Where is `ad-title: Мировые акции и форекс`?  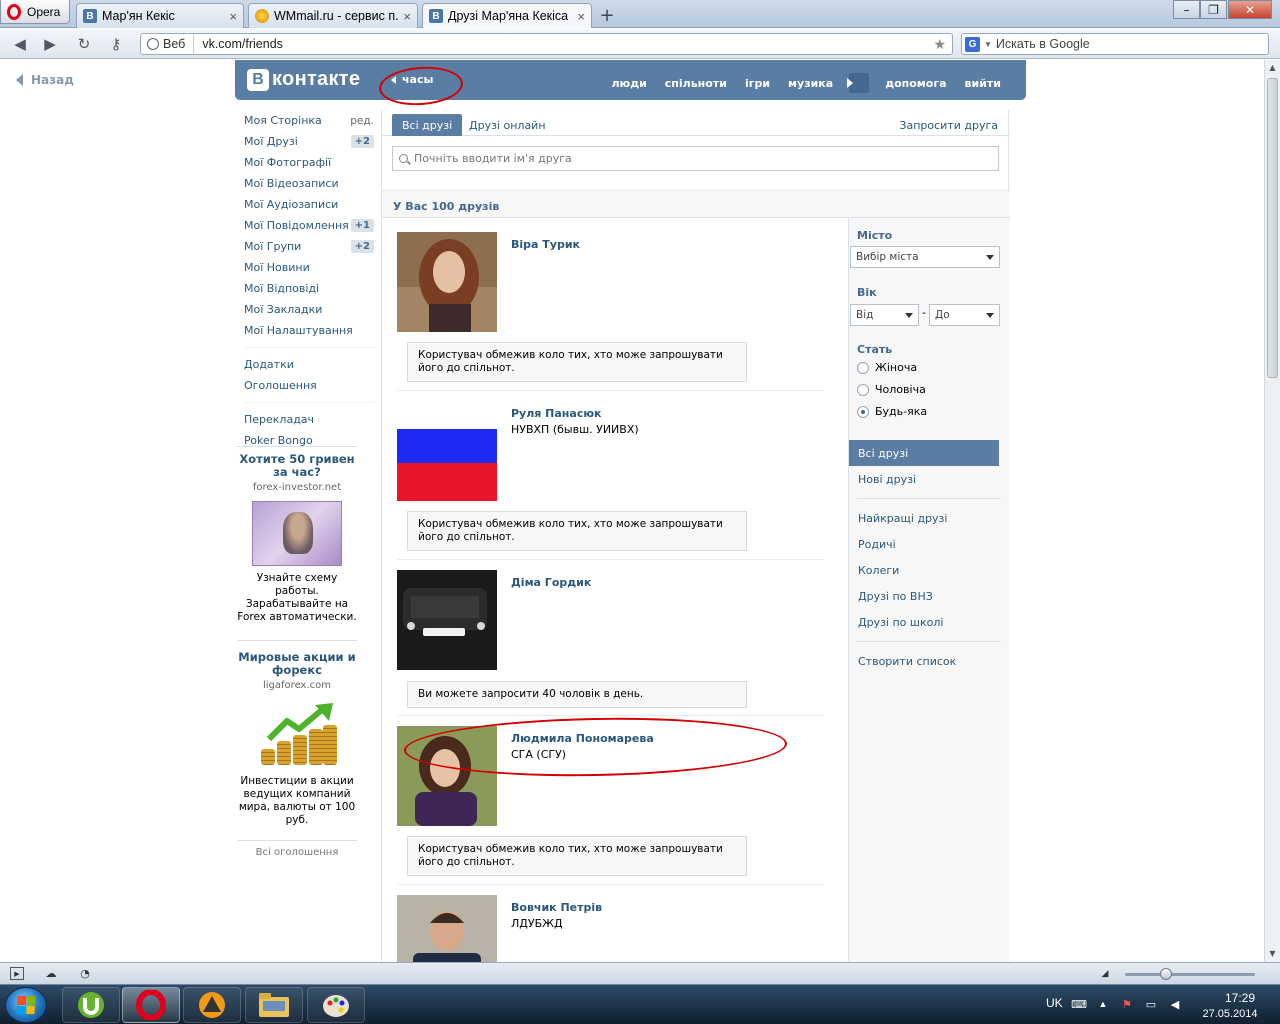 ad-title: Мировые акции и форекс is located at coordinates (297, 664).